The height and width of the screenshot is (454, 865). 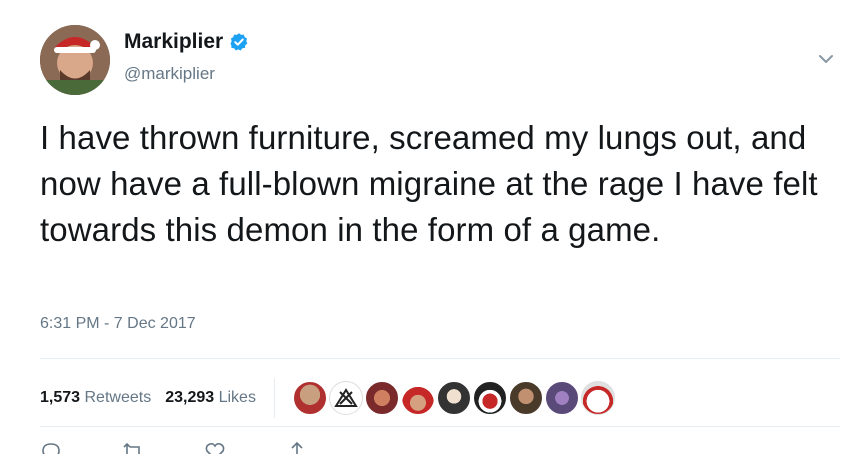 I want to click on likes-stat: 23,293 Likes, so click(x=210, y=398).